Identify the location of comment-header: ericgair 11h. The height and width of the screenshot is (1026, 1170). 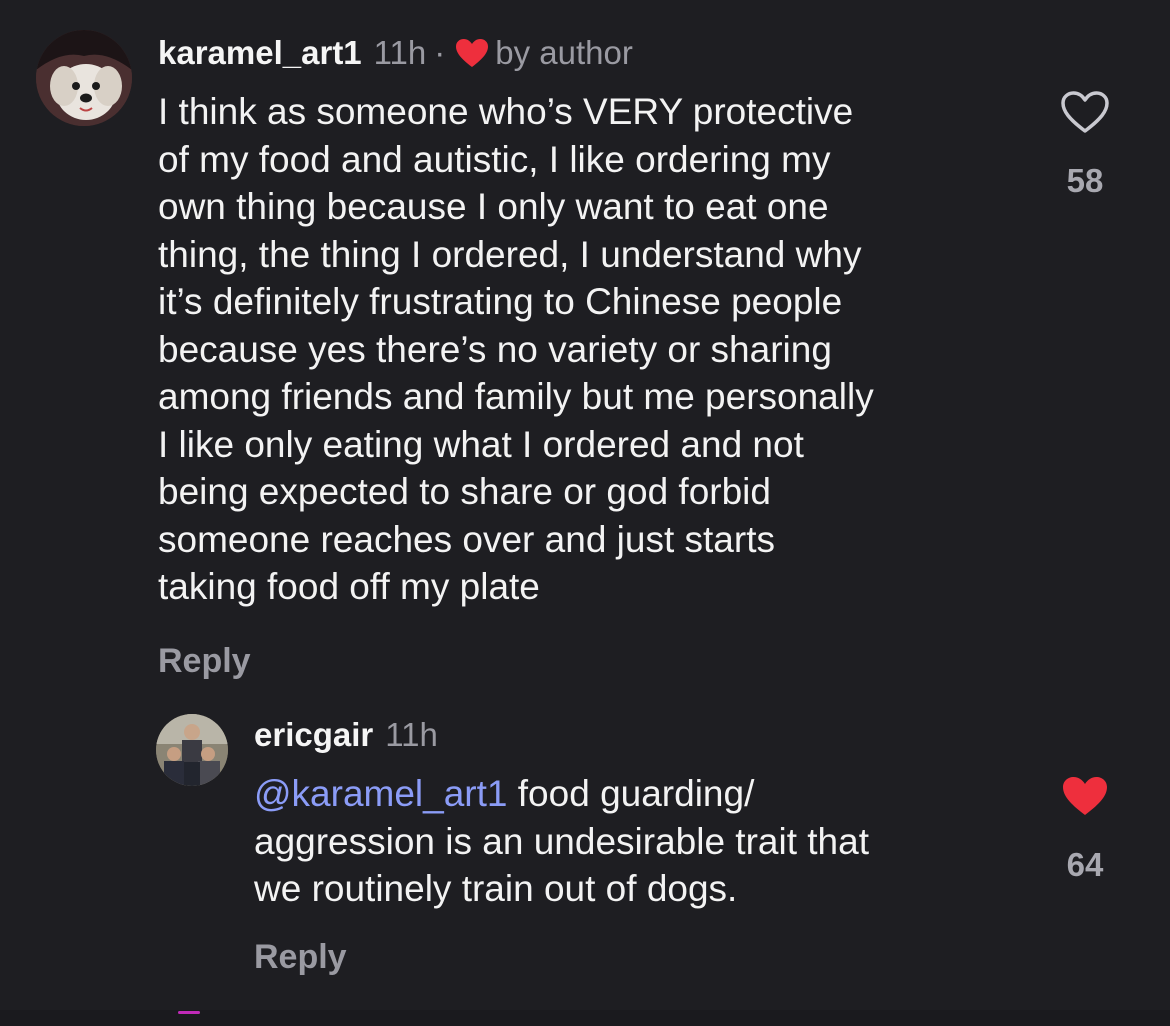
(346, 735).